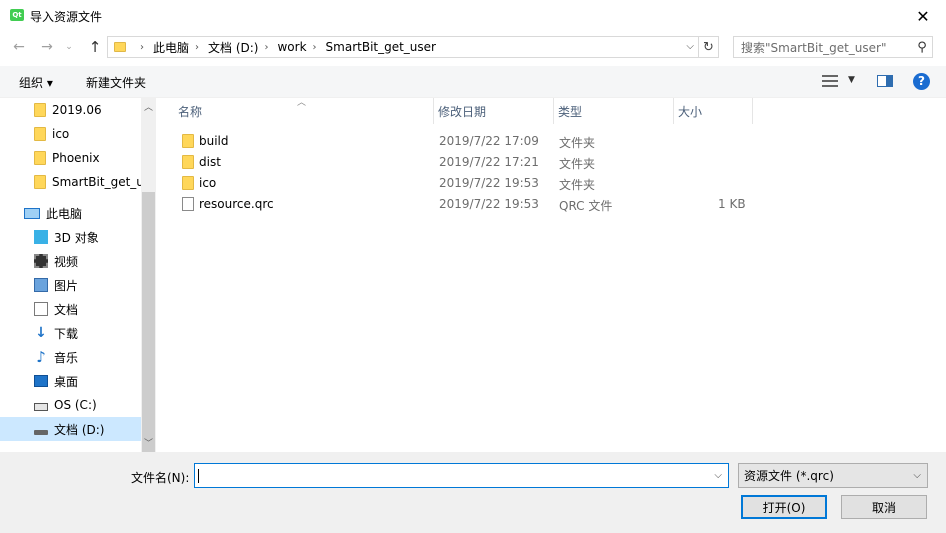 The height and width of the screenshot is (533, 946). I want to click on desktop-icon, so click(41, 381).